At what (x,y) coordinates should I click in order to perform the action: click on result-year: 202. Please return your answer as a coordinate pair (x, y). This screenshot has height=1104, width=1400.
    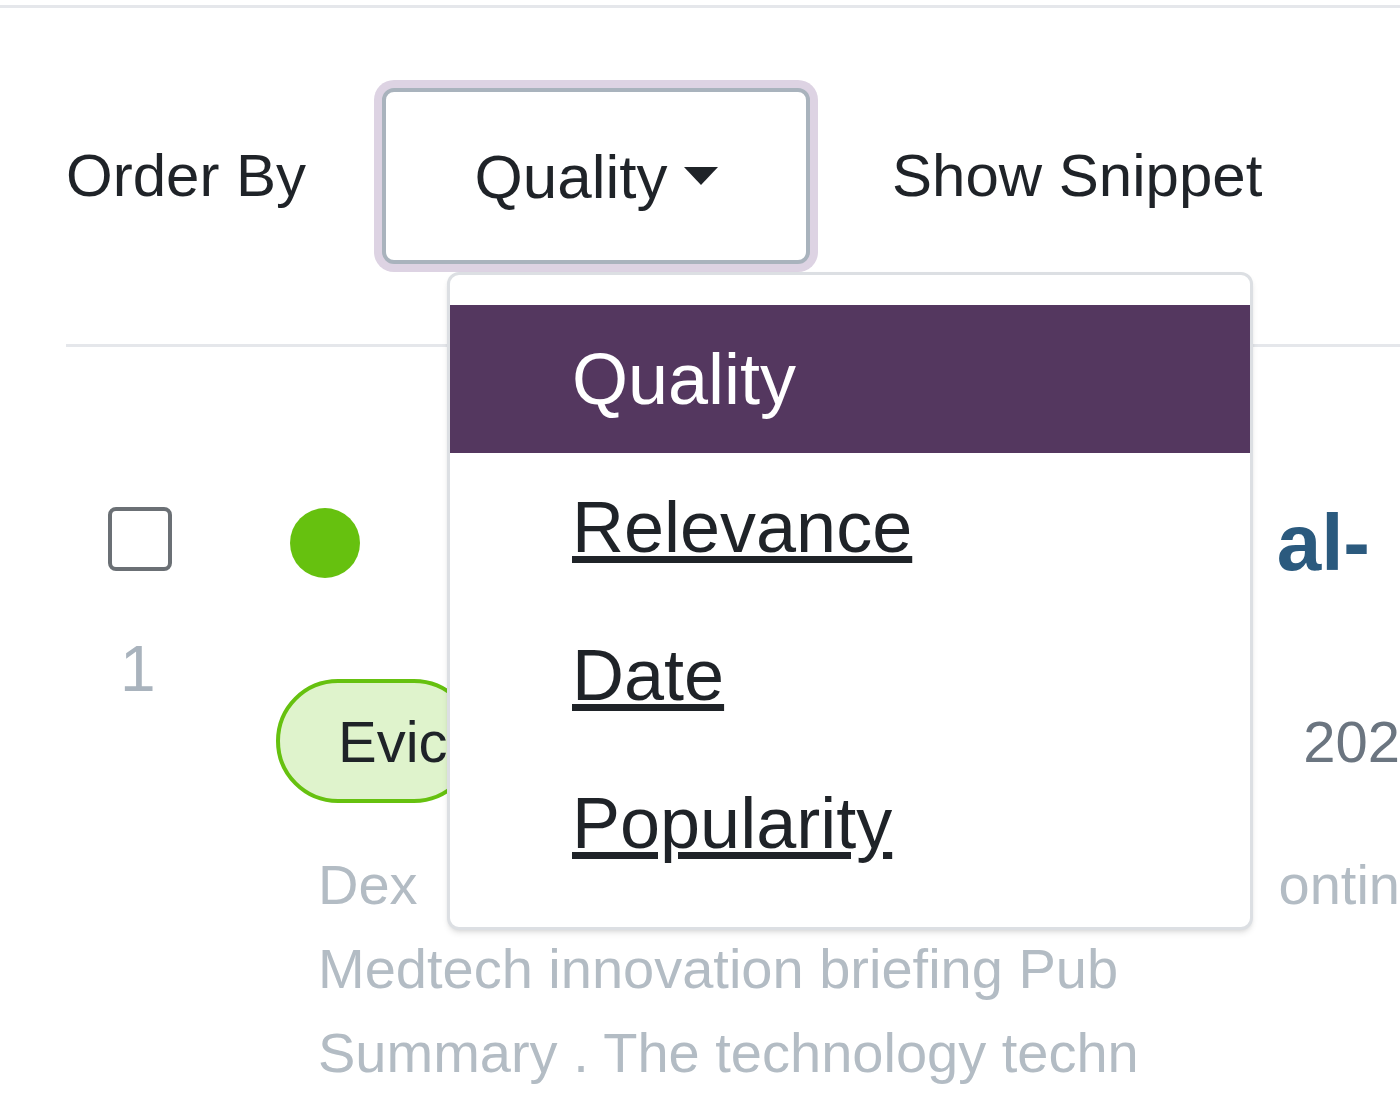
    Looking at the image, I should click on (1351, 741).